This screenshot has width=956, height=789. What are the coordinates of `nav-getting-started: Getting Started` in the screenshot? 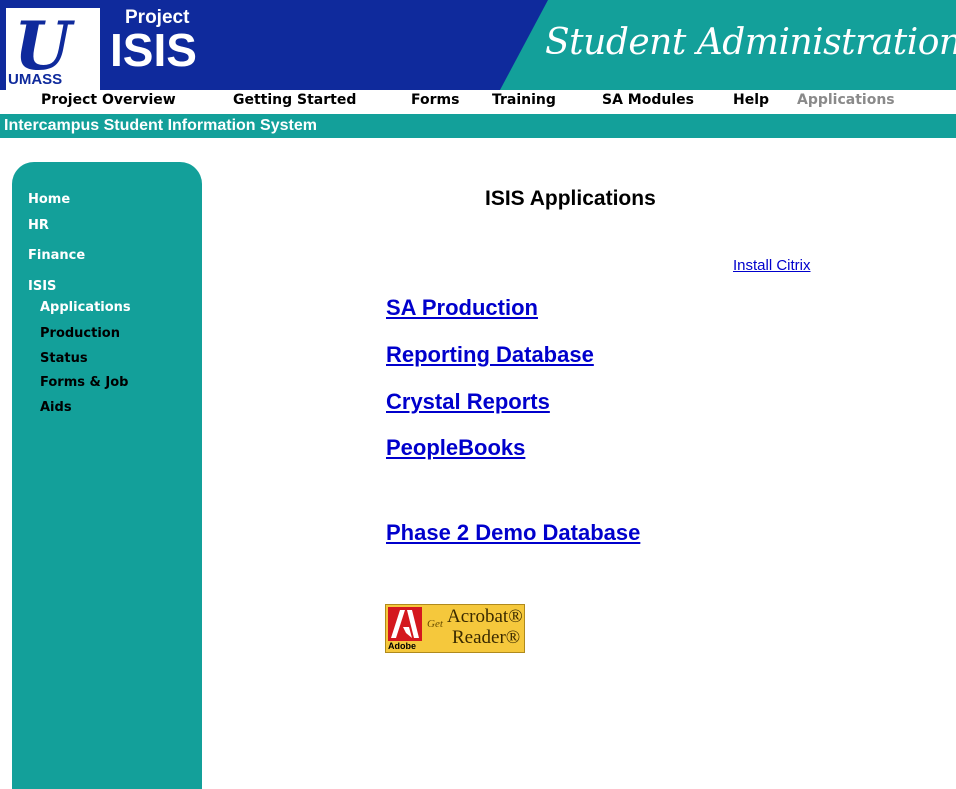 It's located at (294, 100).